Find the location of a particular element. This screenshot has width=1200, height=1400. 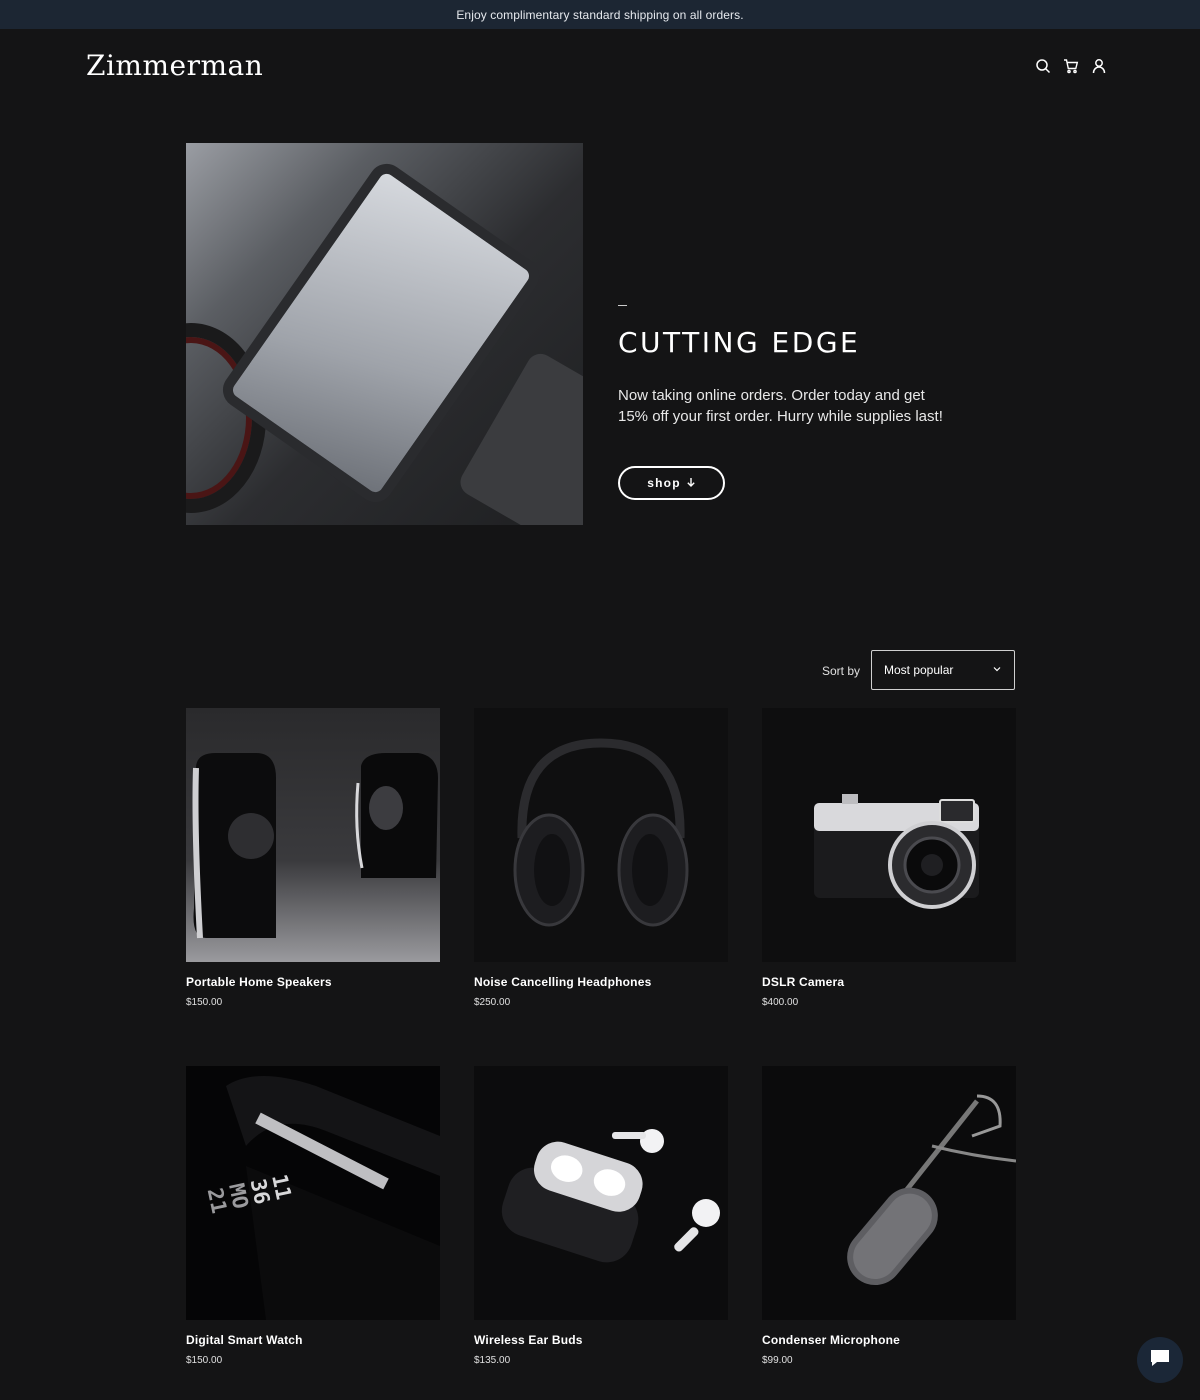

hero-title: CUTTING EDGE is located at coordinates (739, 342).